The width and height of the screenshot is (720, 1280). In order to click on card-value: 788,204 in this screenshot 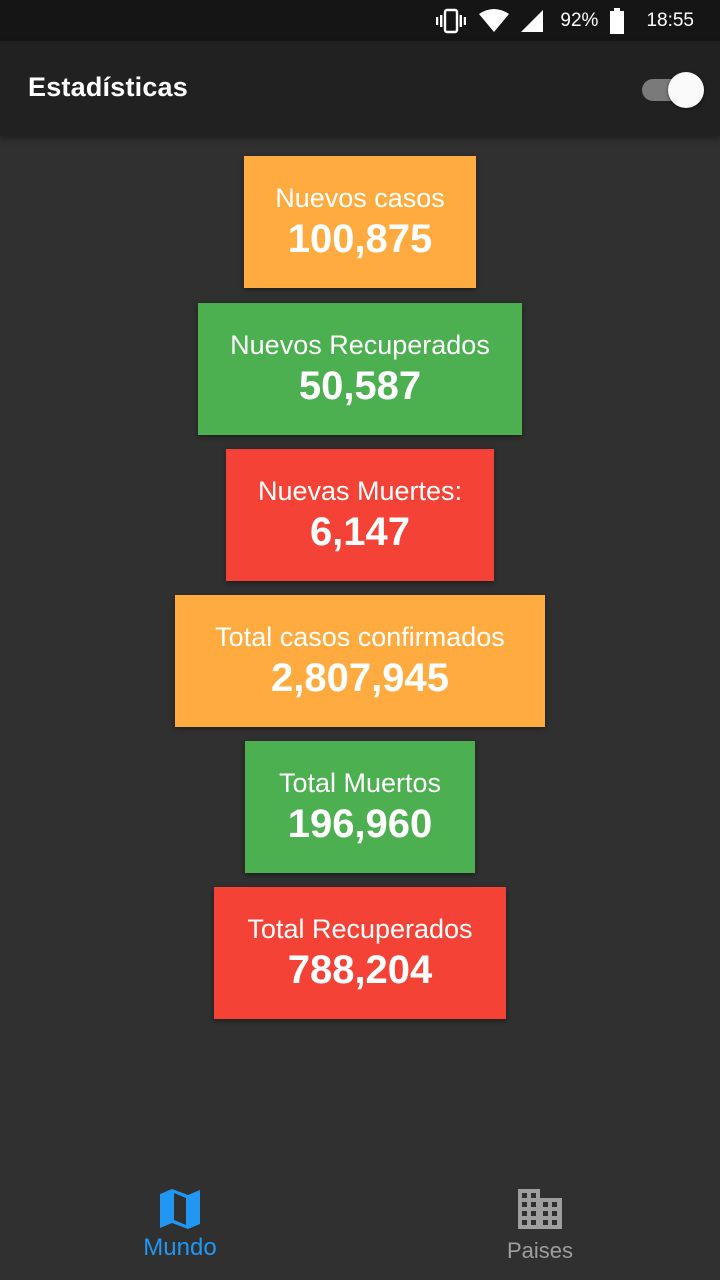, I will do `click(360, 970)`.